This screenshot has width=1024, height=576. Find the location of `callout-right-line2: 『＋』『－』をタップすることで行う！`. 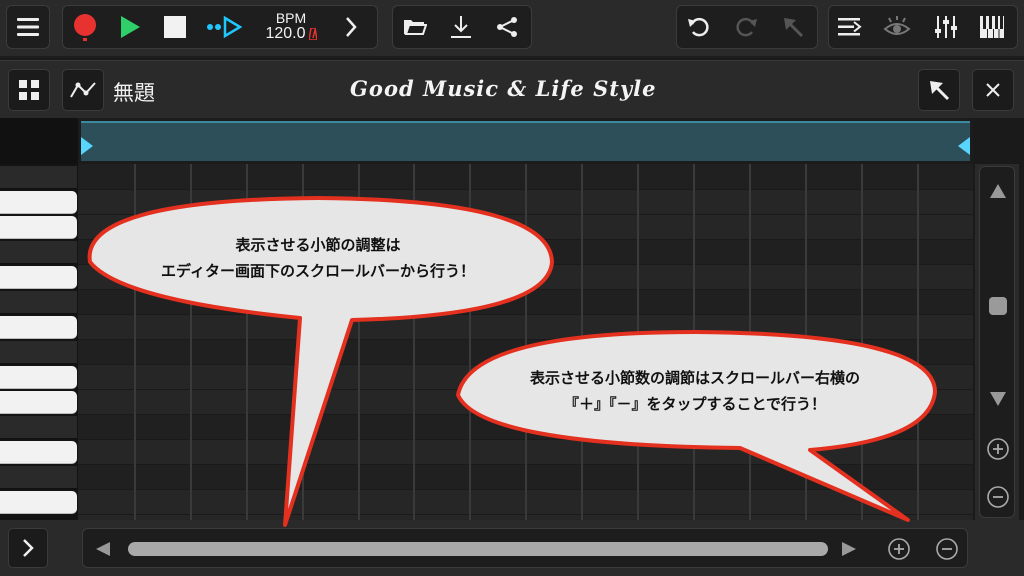

callout-right-line2: 『＋』『－』をタップすることで行う！ is located at coordinates (695, 404).